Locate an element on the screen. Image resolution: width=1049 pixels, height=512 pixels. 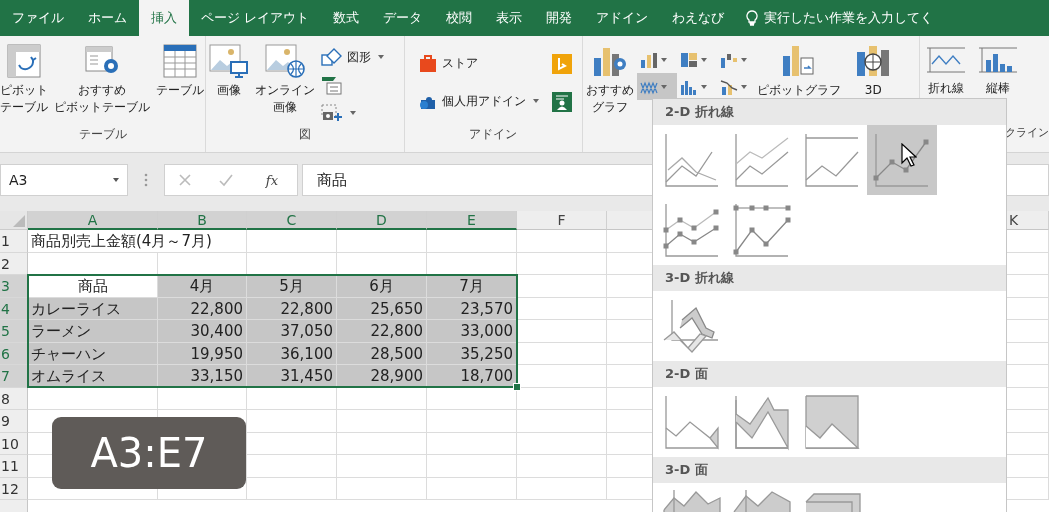
column-header: K is located at coordinates (1027, 220).